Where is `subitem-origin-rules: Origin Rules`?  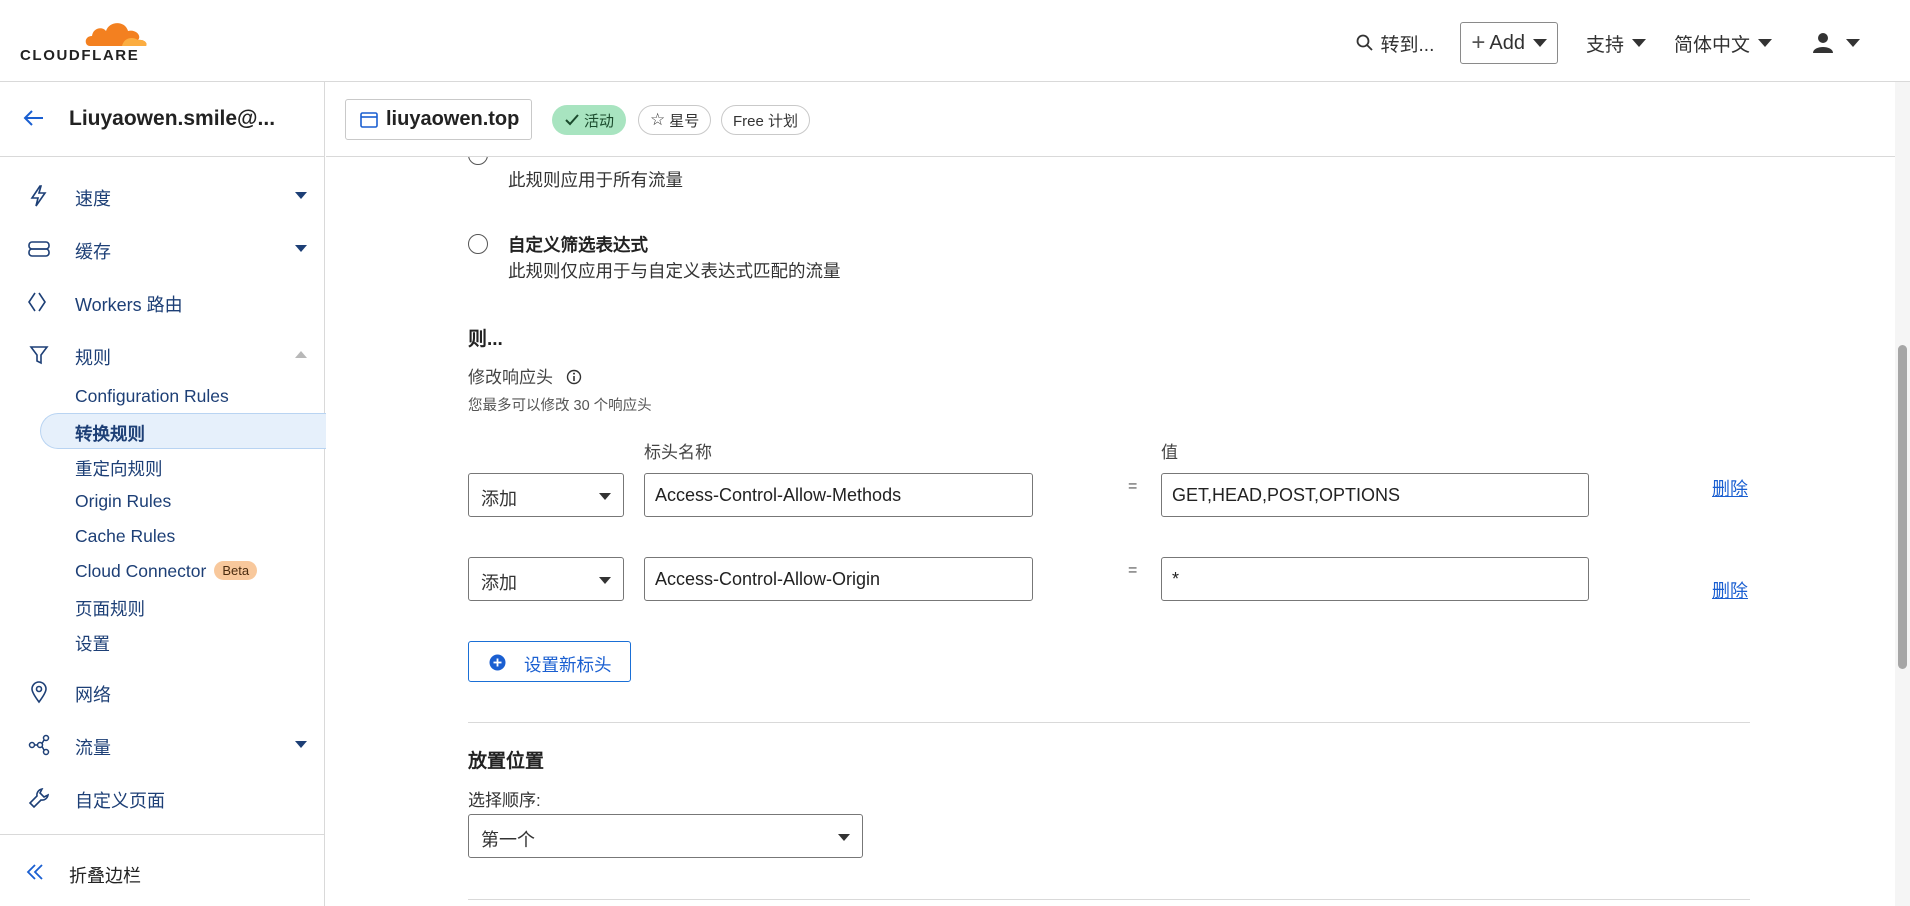
subitem-origin-rules: Origin Rules is located at coordinates (123, 501).